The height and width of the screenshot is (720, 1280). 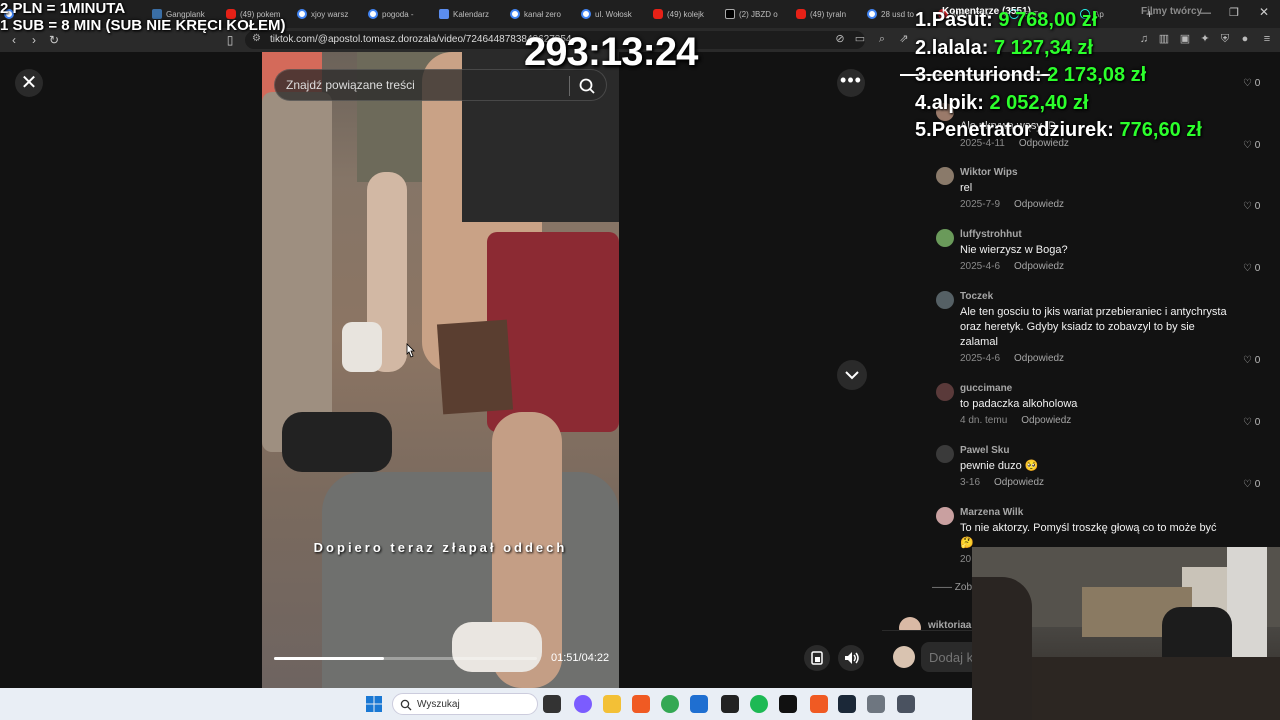 What do you see at coordinates (906, 704) in the screenshot?
I see `calculator-icon` at bounding box center [906, 704].